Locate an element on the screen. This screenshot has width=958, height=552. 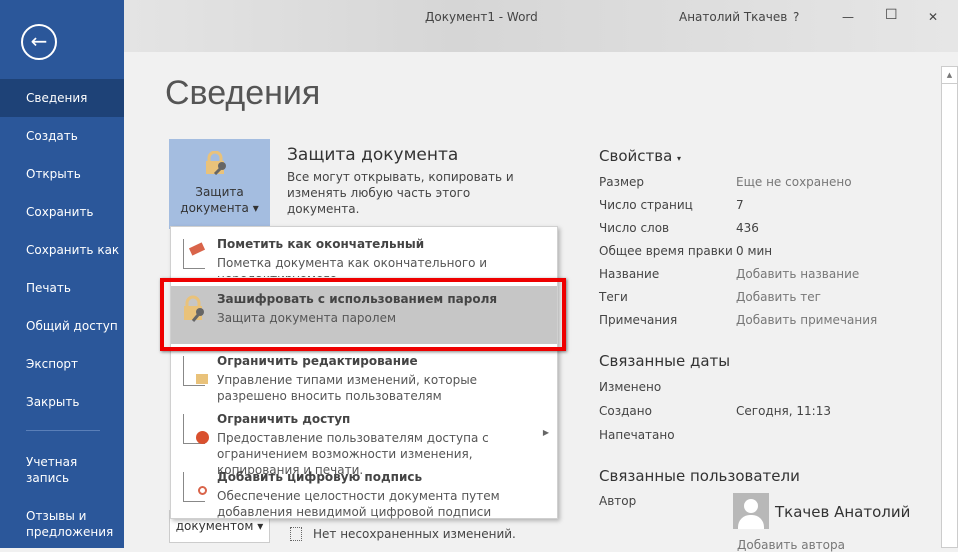
property-value: 0 мин is located at coordinates (754, 251).